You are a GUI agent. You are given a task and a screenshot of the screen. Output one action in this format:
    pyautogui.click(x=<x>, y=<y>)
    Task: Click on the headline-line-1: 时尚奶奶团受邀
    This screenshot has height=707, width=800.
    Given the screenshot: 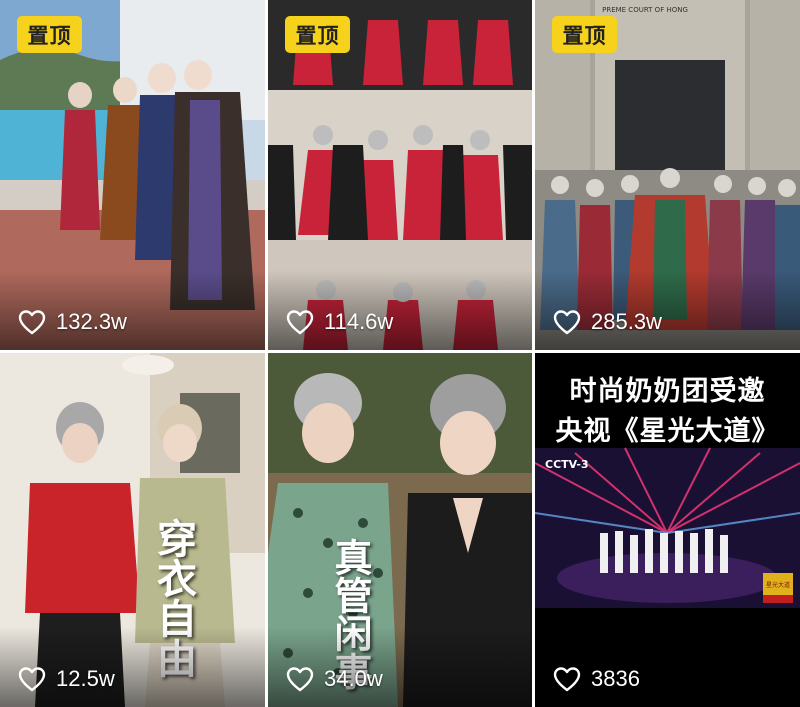 What is the action you would take?
    pyautogui.click(x=667, y=391)
    